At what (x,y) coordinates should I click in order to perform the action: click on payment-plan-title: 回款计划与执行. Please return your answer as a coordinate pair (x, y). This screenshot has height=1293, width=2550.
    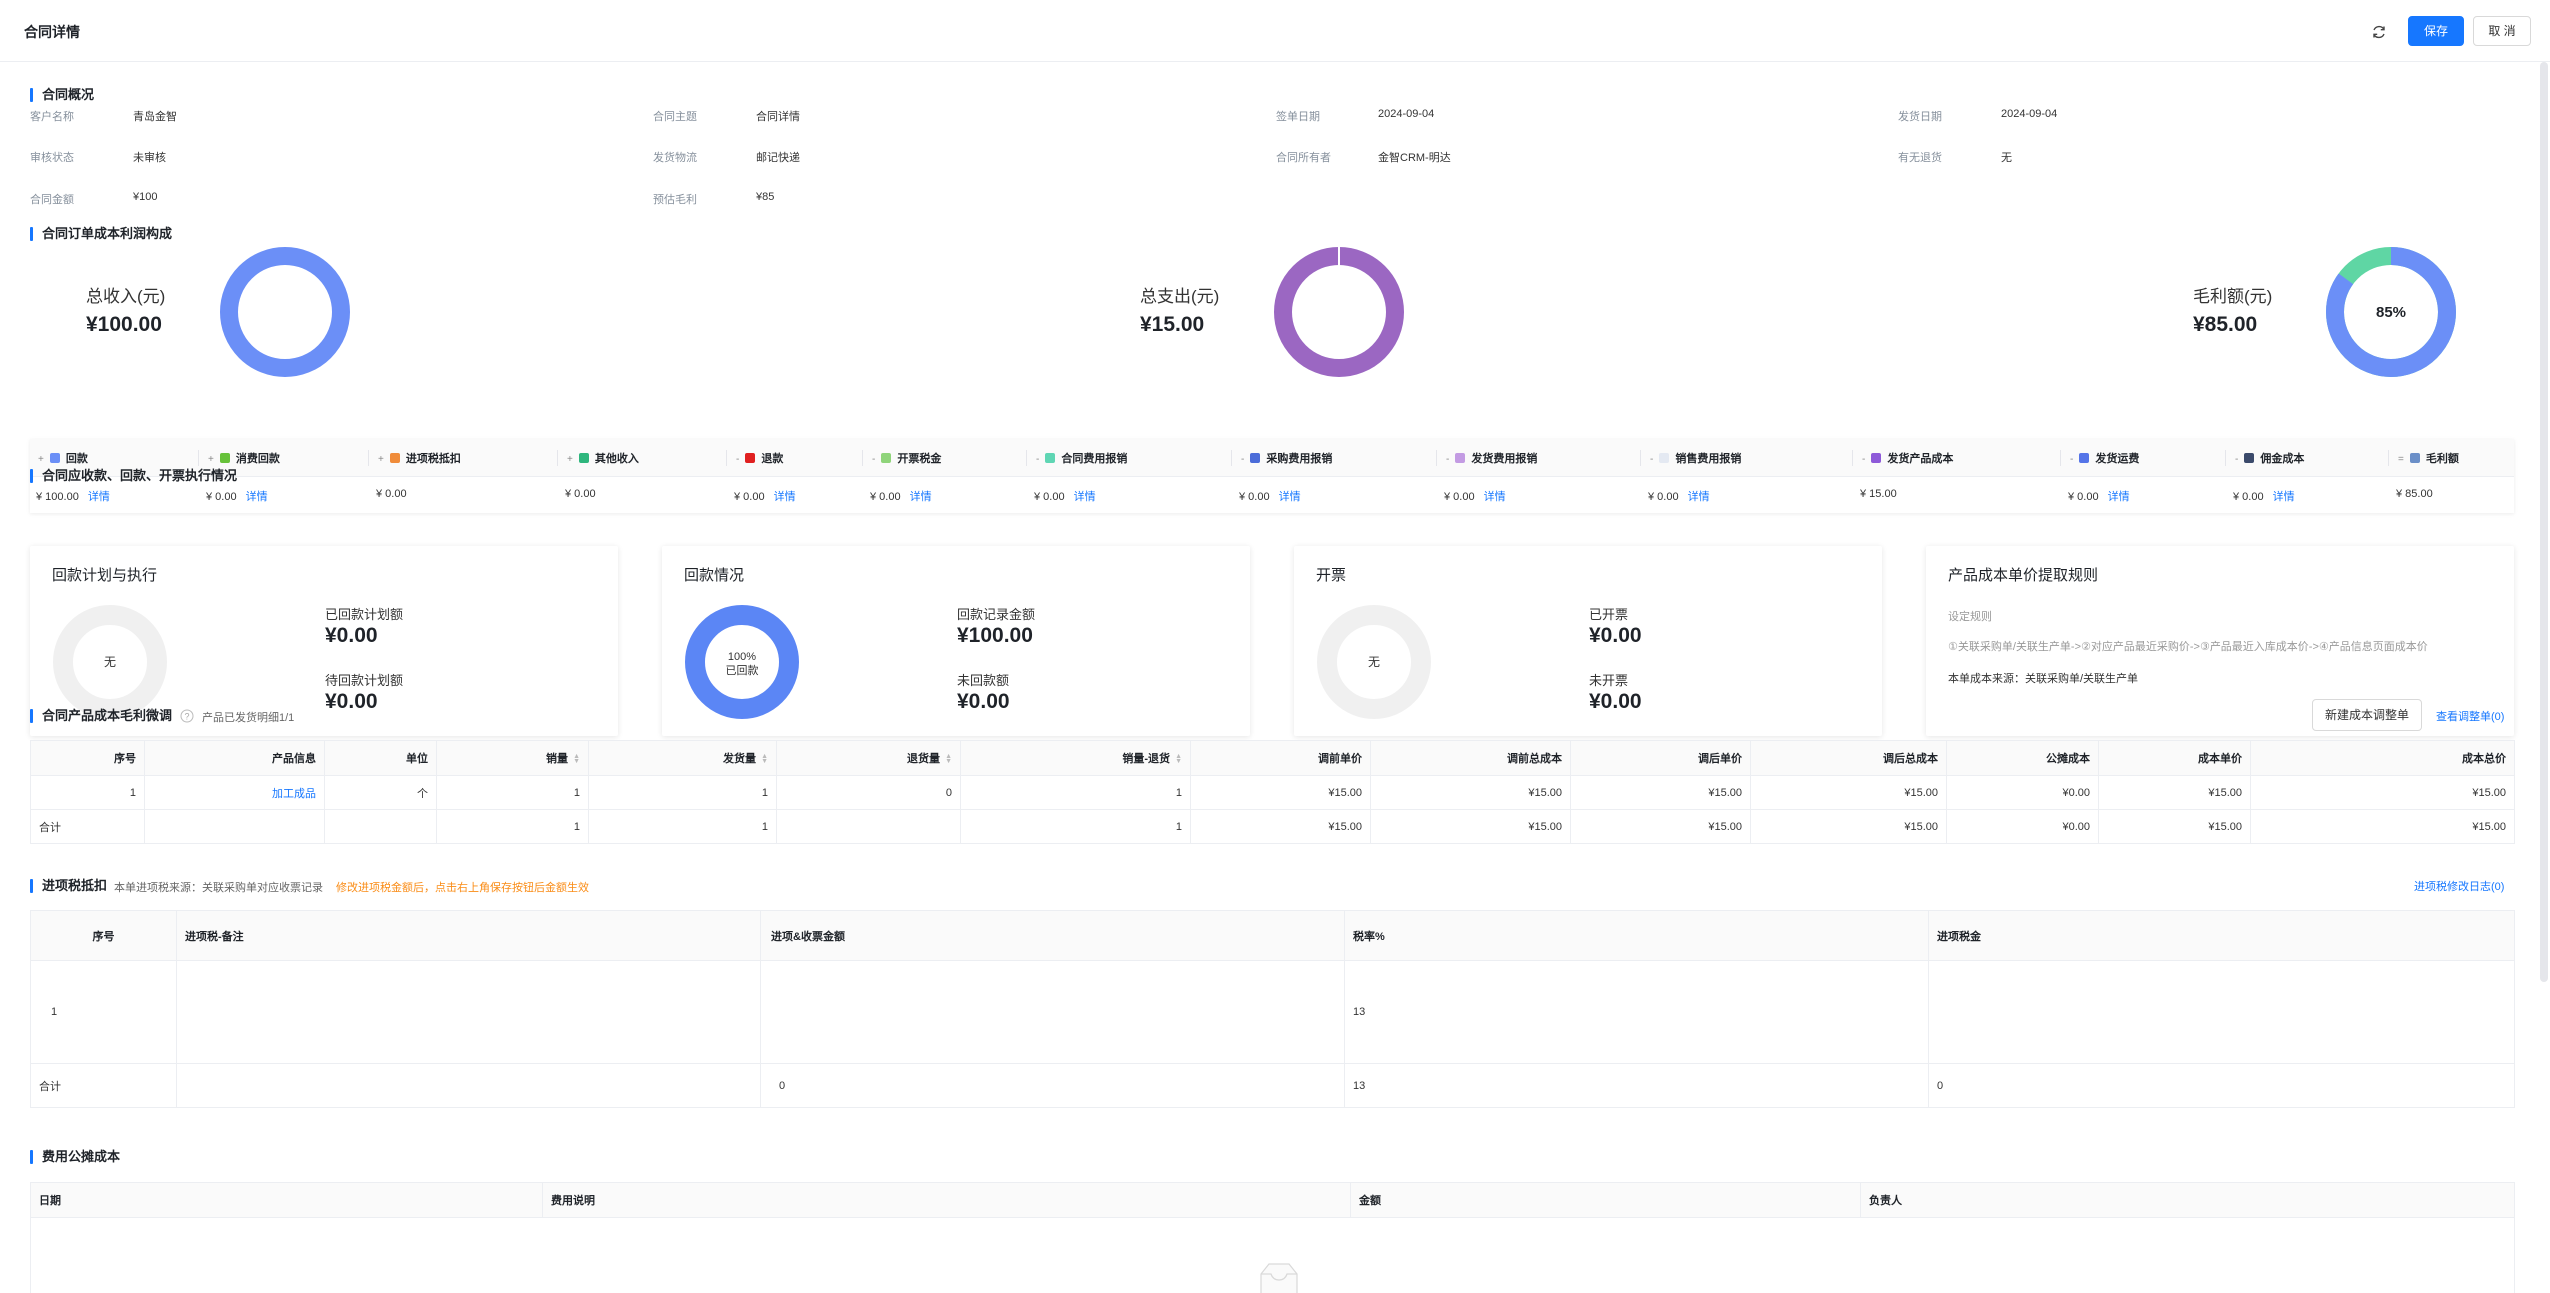
    Looking at the image, I should click on (105, 575).